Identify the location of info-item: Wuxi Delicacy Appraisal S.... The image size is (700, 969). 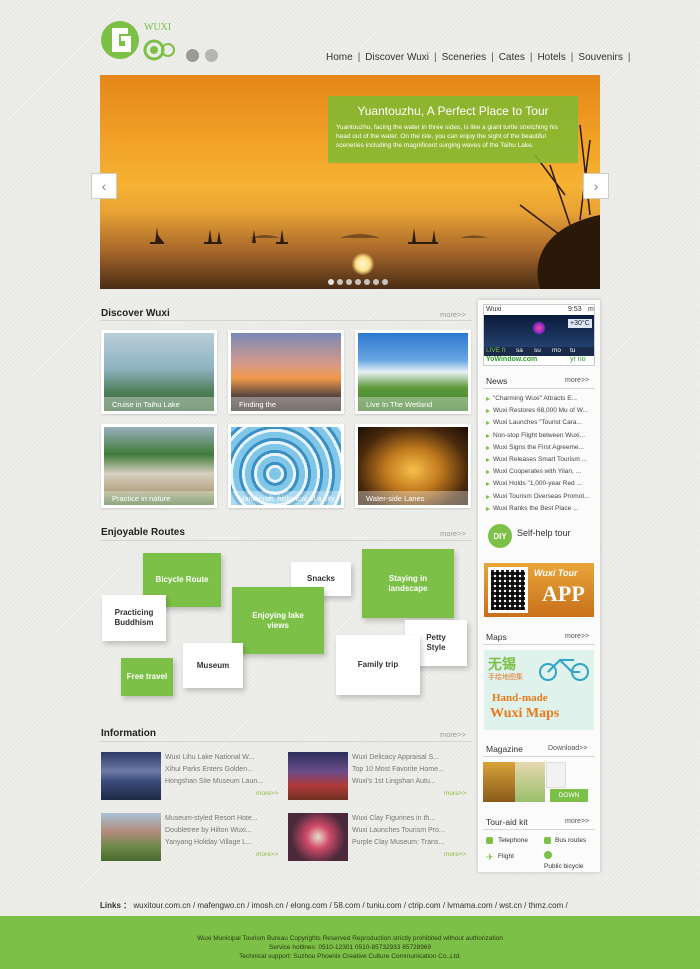
(399, 758).